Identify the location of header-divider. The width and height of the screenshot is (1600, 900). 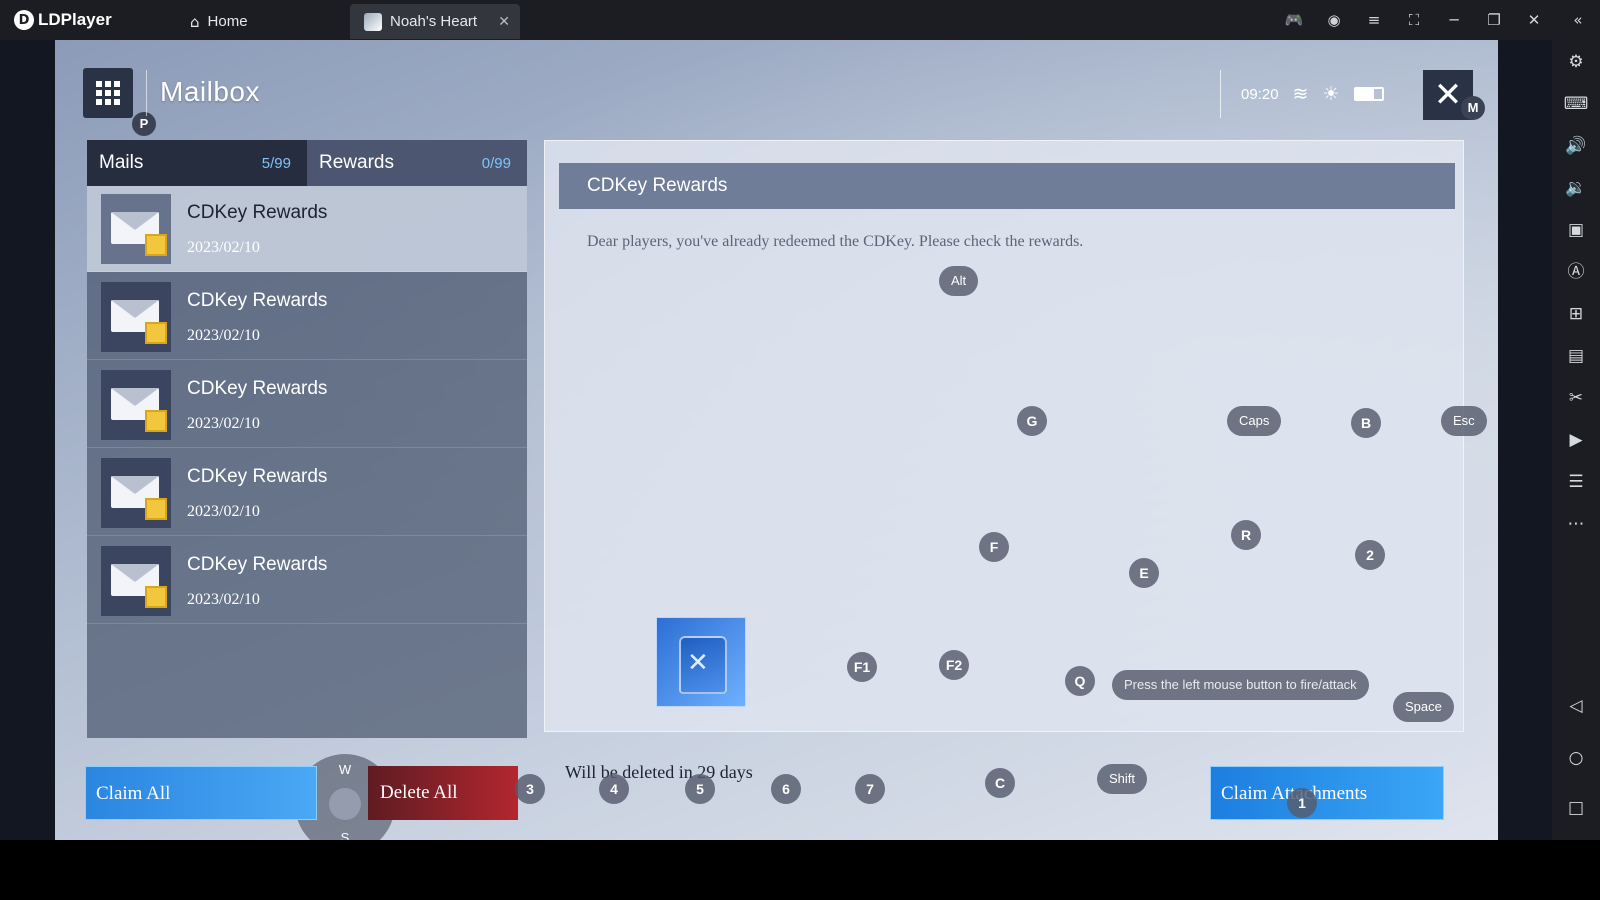
(146, 93).